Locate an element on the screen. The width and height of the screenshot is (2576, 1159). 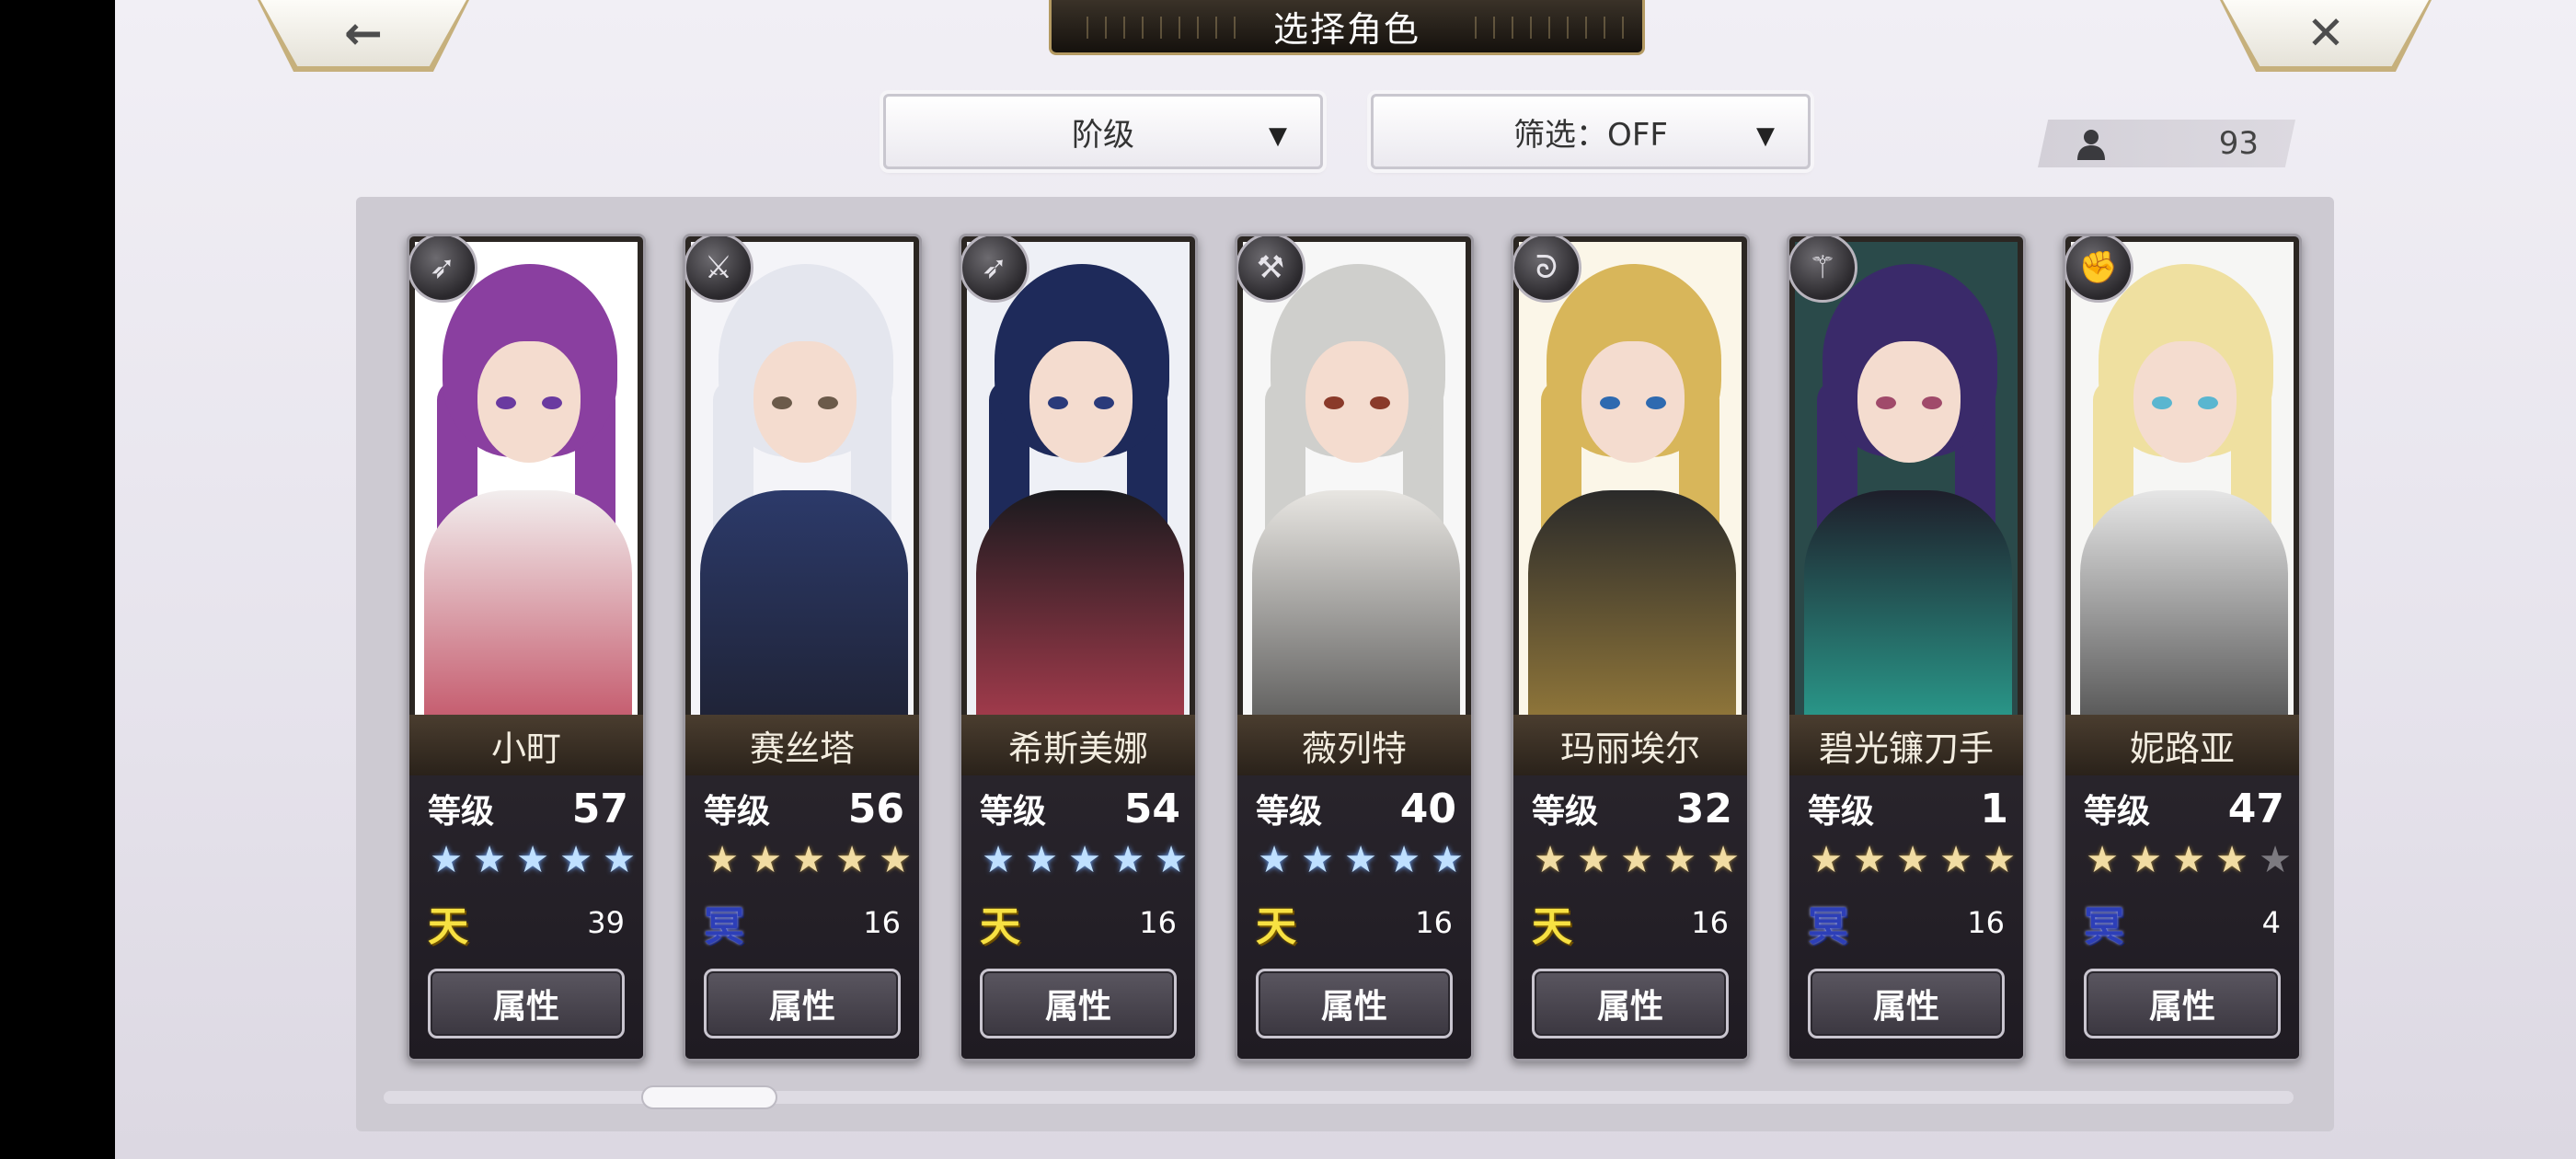
affinity-row: 冥 16 is located at coordinates (1906, 922).